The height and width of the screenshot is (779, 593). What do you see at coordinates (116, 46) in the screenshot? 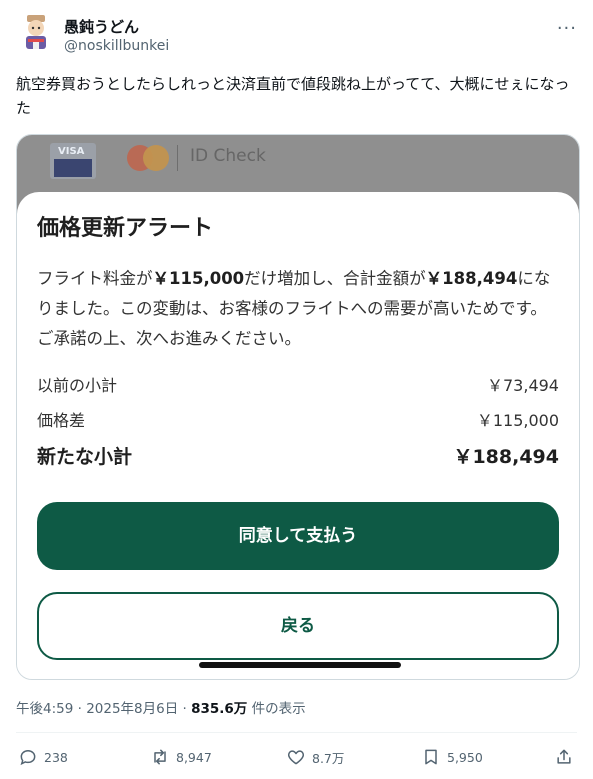
I see `user-handle: @noskillbunkei` at bounding box center [116, 46].